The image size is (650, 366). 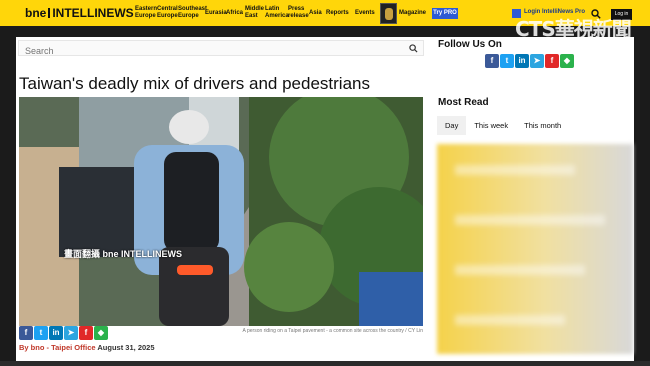 I want to click on nav-item-southeast-europe: Southeast Europe, so click(x=192, y=13).